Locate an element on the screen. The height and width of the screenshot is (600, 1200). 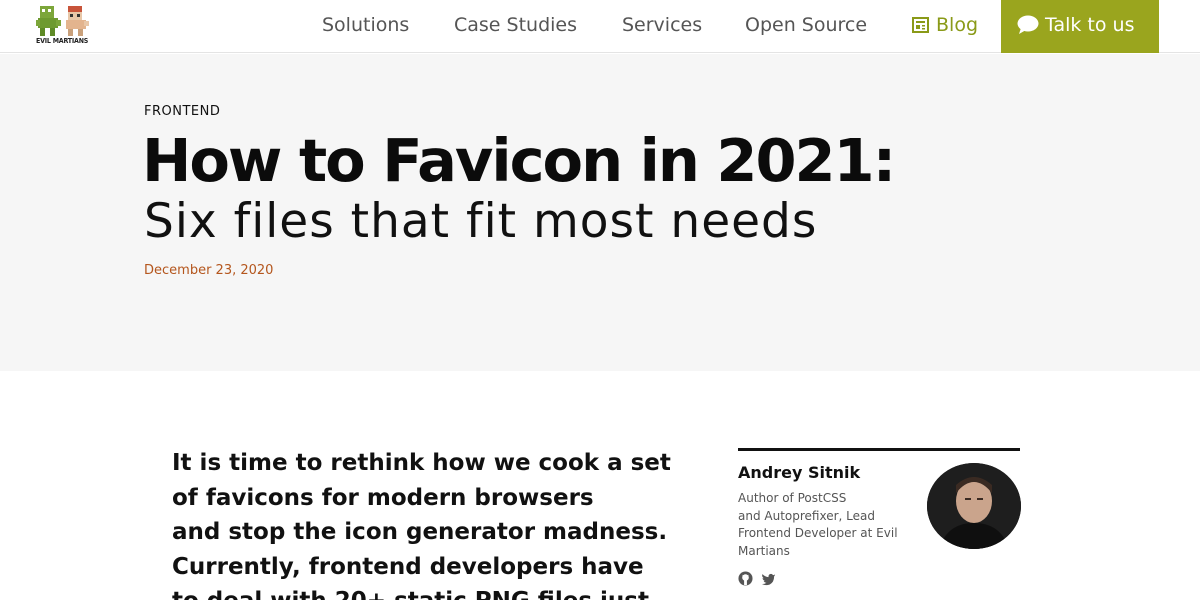
evil-martians-logo: EVIL MARTIANS is located at coordinates (64, 26).